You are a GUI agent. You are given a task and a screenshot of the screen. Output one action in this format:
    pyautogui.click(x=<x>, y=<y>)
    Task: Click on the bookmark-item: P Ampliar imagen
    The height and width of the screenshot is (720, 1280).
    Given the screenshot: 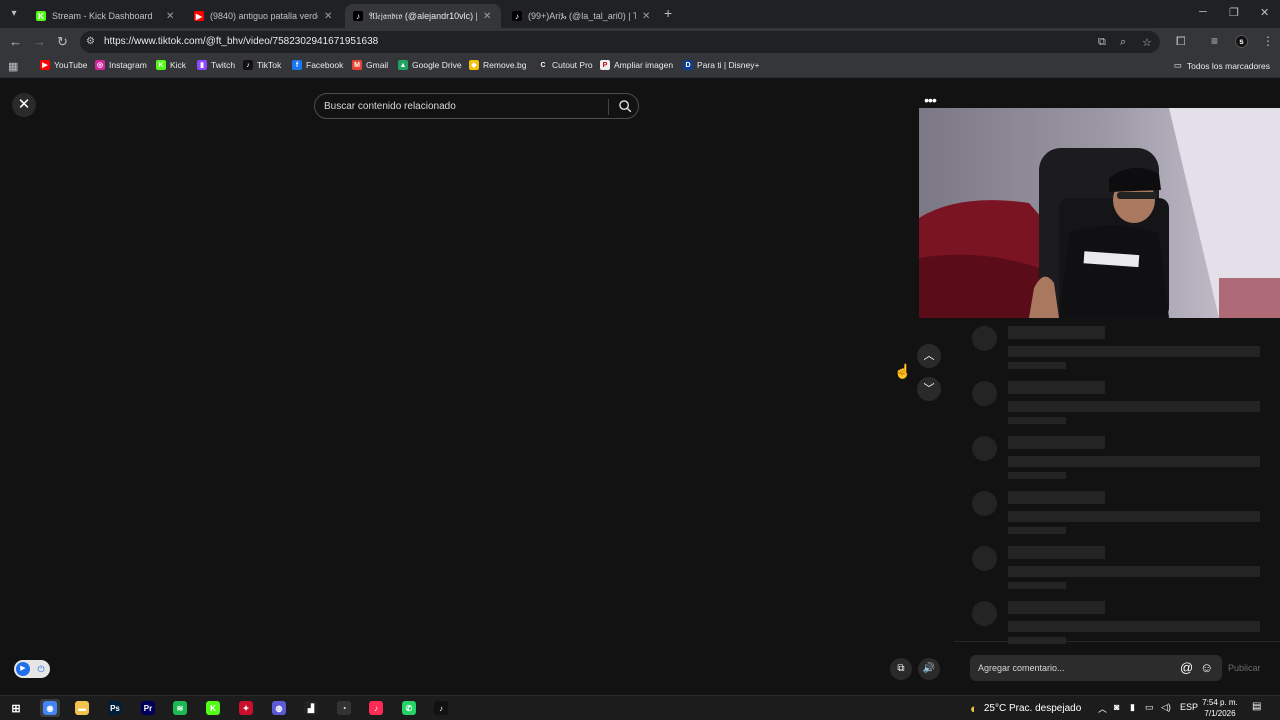 What is the action you would take?
    pyautogui.click(x=636, y=65)
    